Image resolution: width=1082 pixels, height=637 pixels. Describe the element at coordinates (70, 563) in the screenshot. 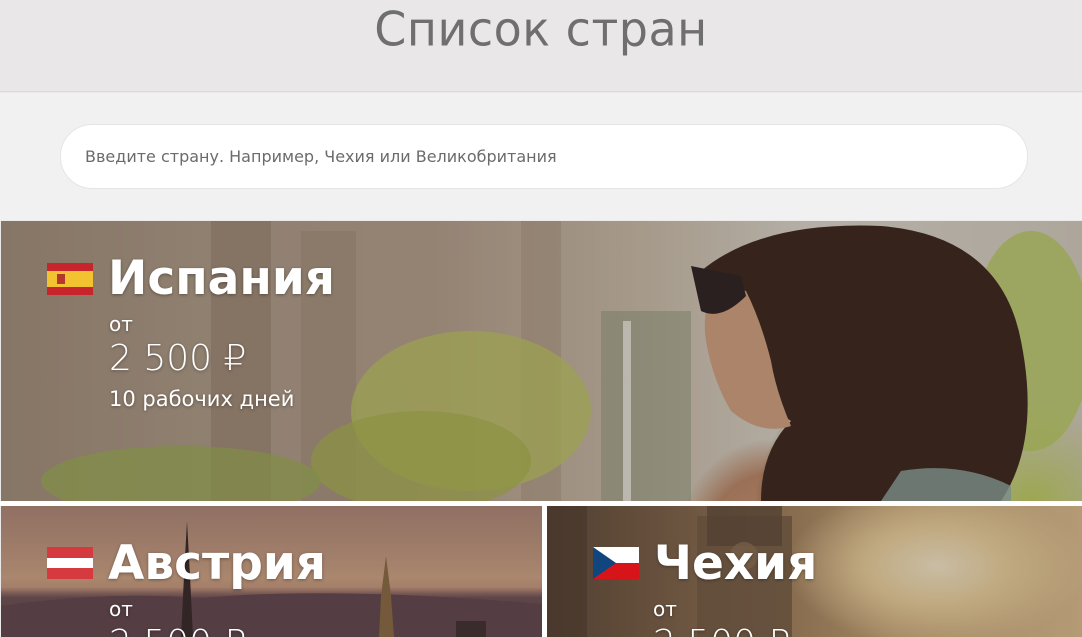

I see `austria-flag-icon` at that location.